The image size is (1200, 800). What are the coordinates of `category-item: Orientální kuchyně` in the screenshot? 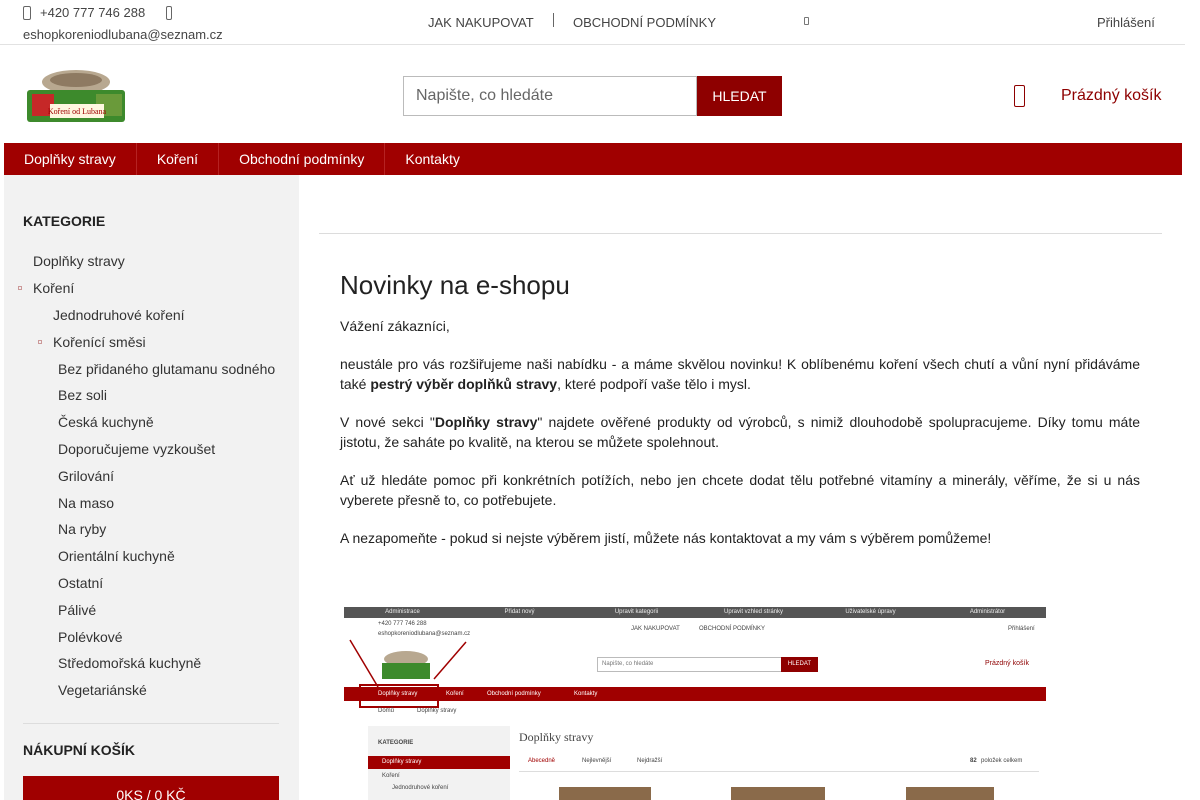 It's located at (116, 556).